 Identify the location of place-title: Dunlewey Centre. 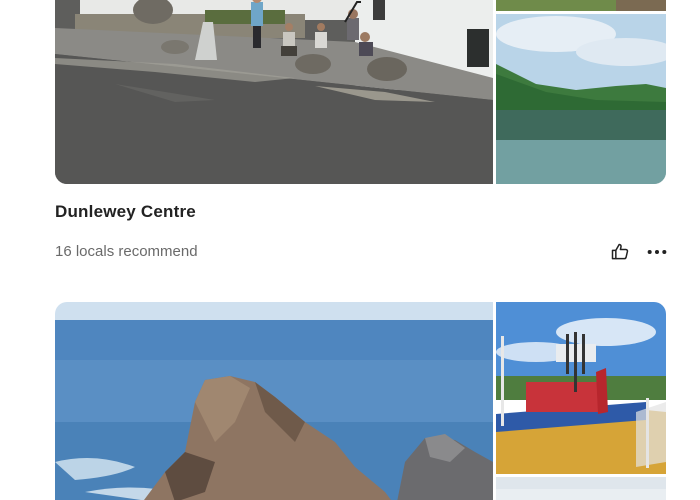
(125, 212).